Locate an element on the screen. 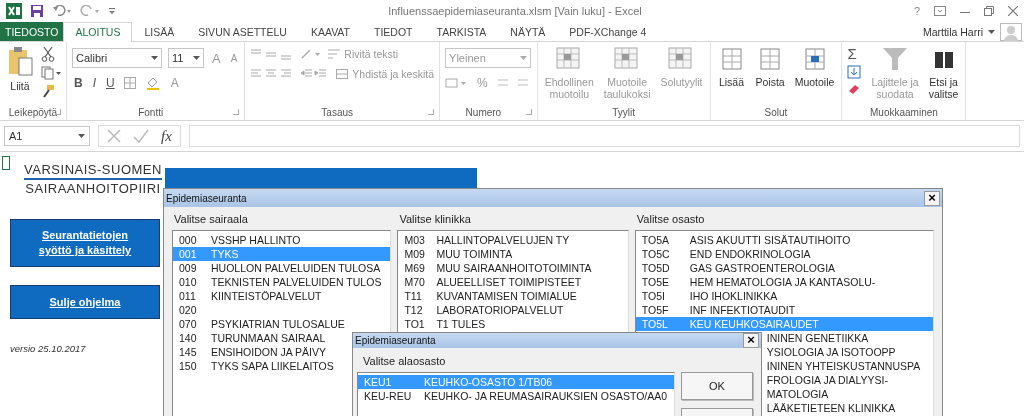  version-text: versio 25.10.2017 is located at coordinates (48, 348).